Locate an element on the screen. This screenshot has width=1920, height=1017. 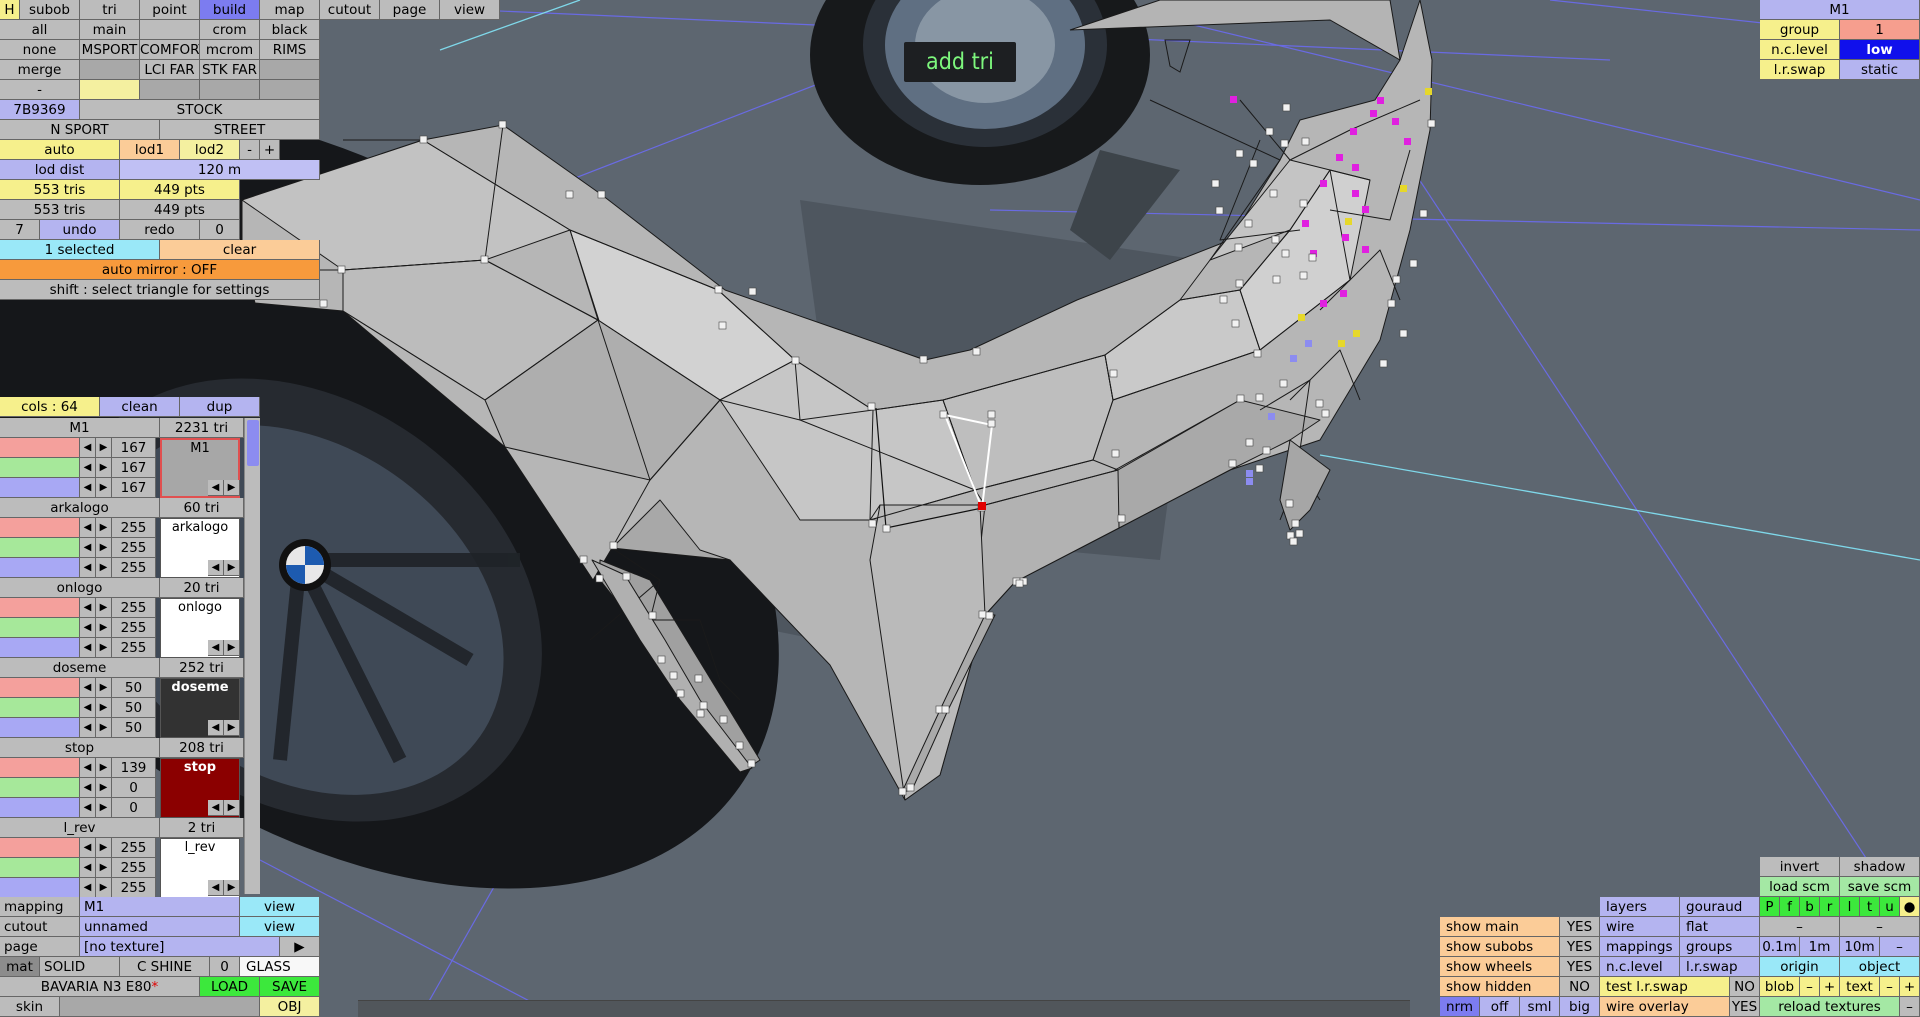
tab-view: view is located at coordinates (470, 10).